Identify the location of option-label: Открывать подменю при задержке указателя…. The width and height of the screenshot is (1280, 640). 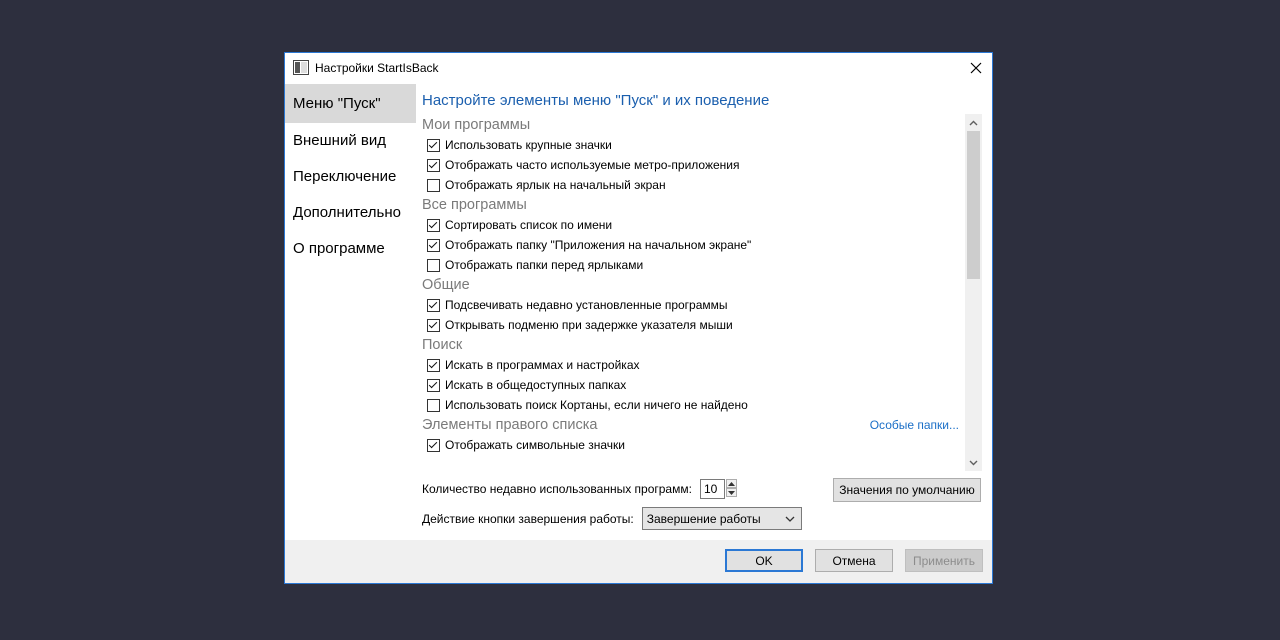
(589, 325).